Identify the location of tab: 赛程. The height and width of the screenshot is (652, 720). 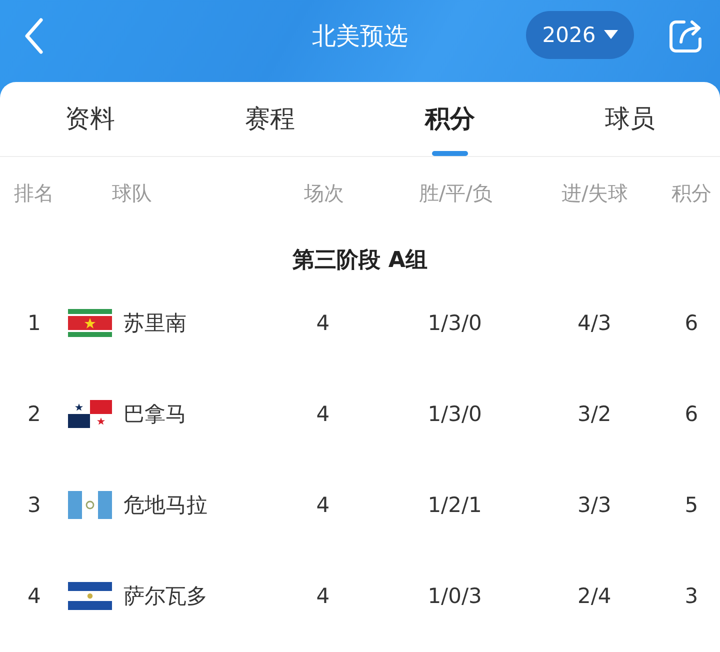
(270, 119).